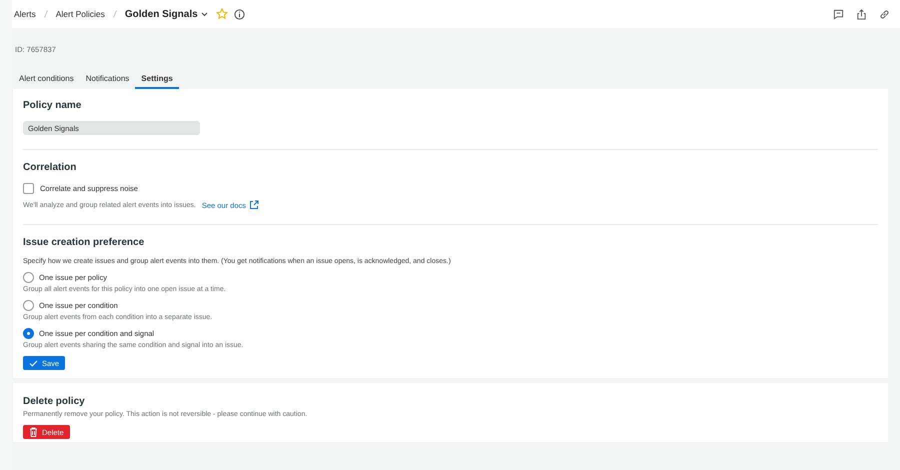 This screenshot has height=470, width=900. Describe the element at coordinates (254, 205) in the screenshot. I see `external-link-icon` at that location.